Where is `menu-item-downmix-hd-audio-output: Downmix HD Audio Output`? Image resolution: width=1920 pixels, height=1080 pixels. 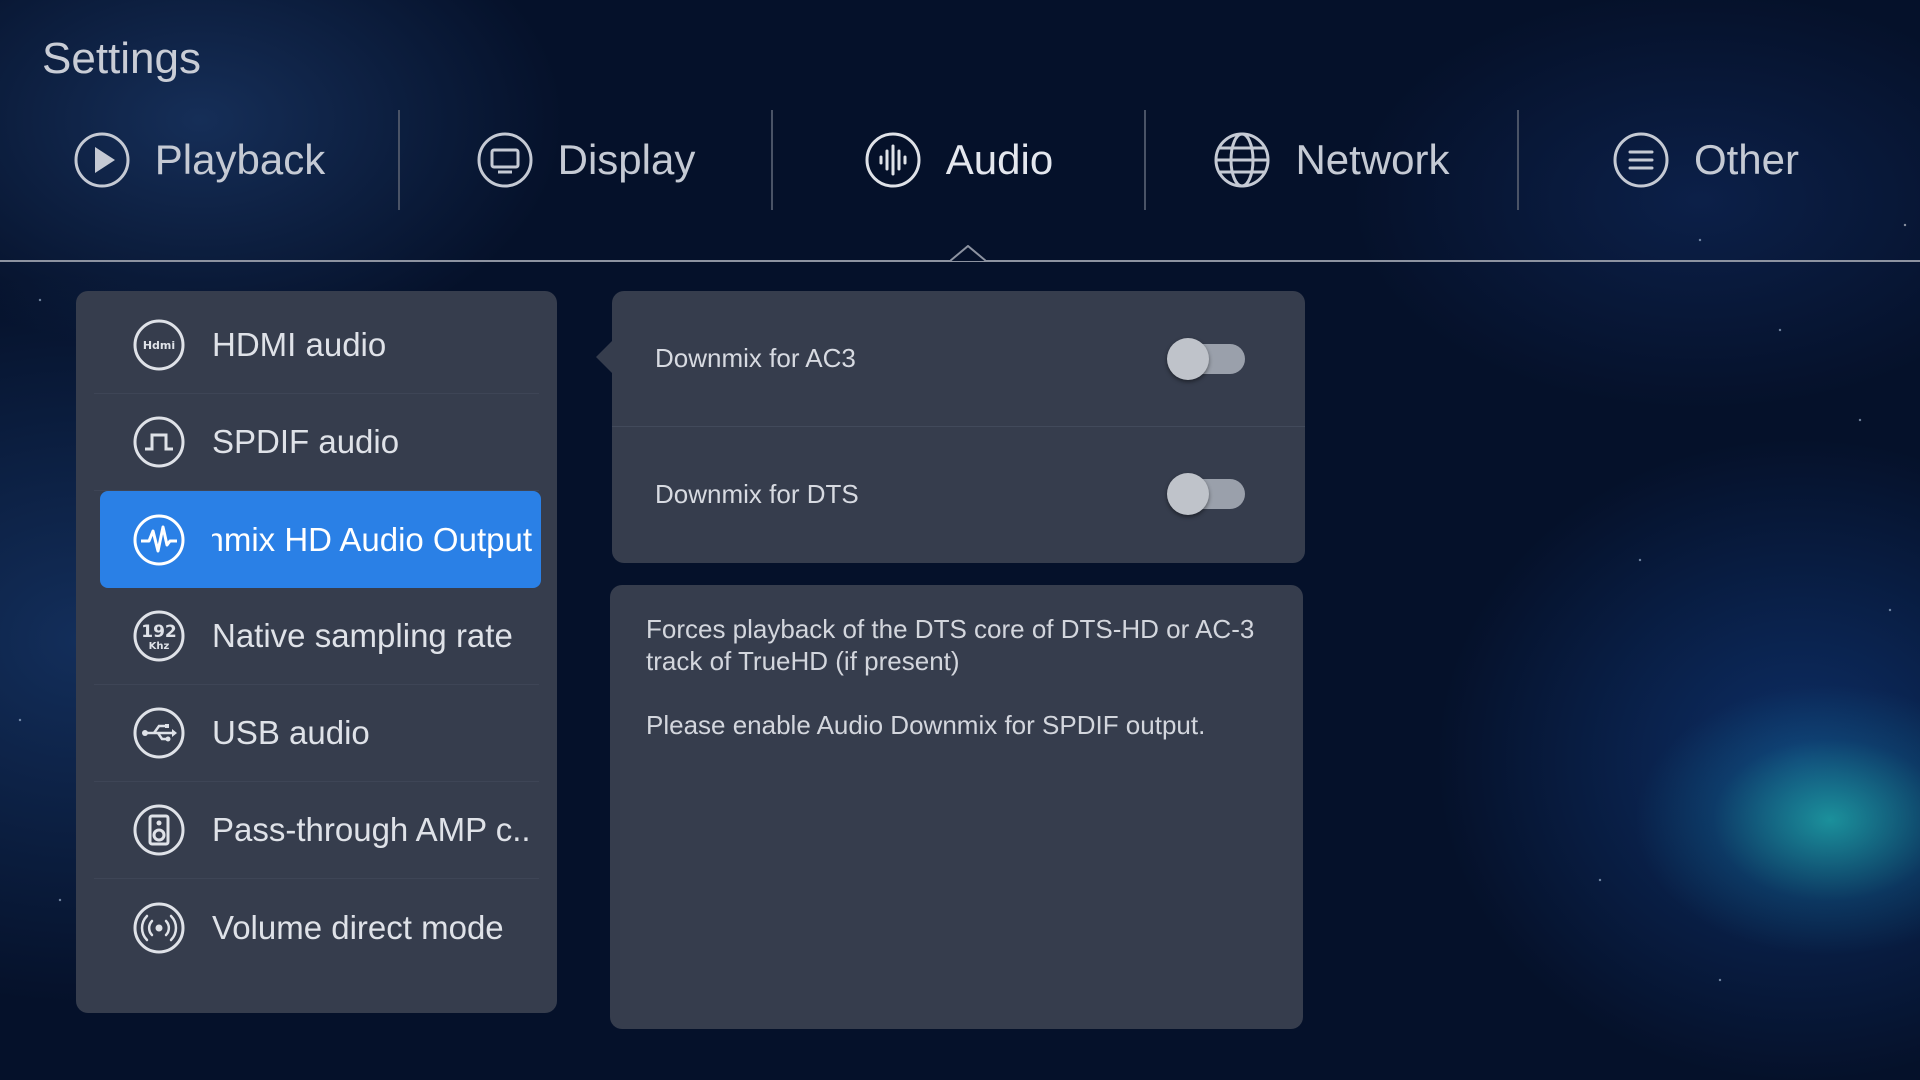
menu-item-downmix-hd-audio-output: Downmix HD Audio Output is located at coordinates (320, 539).